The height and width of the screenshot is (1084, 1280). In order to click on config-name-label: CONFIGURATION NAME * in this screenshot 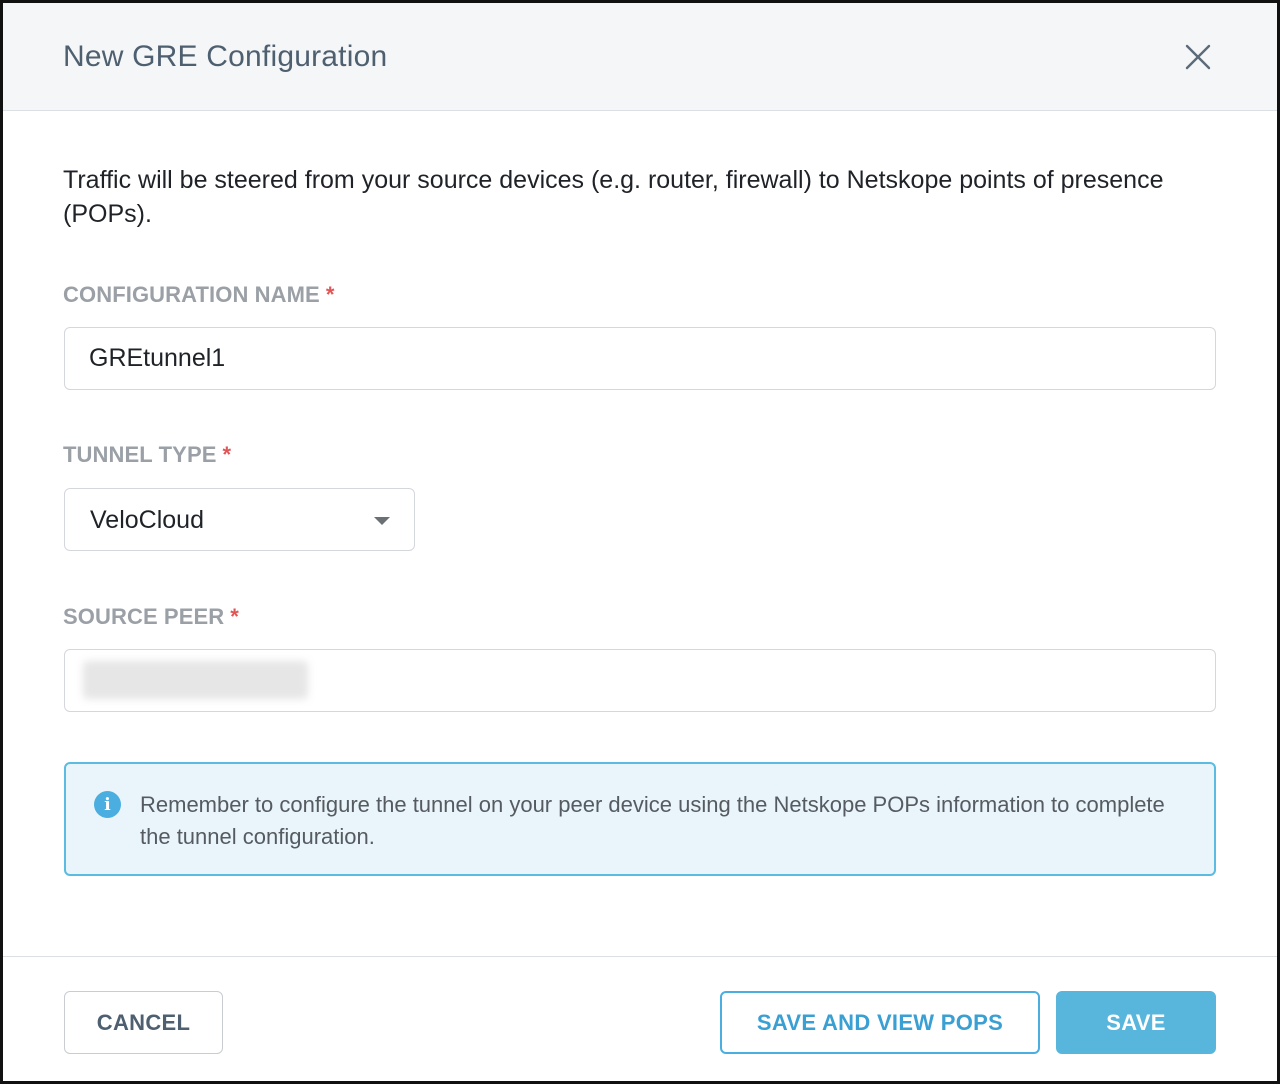, I will do `click(199, 295)`.